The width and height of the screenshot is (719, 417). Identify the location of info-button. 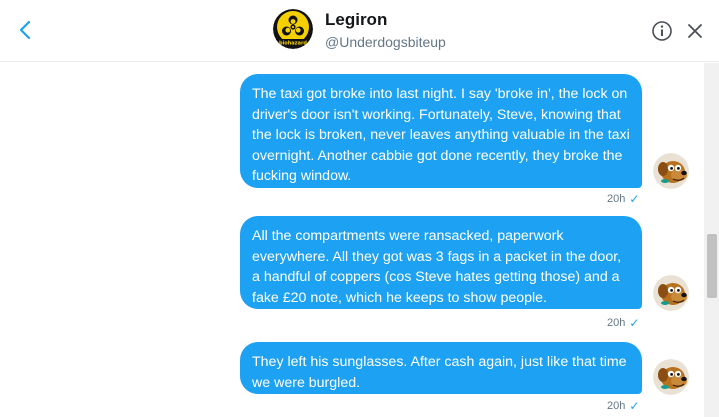
(662, 31).